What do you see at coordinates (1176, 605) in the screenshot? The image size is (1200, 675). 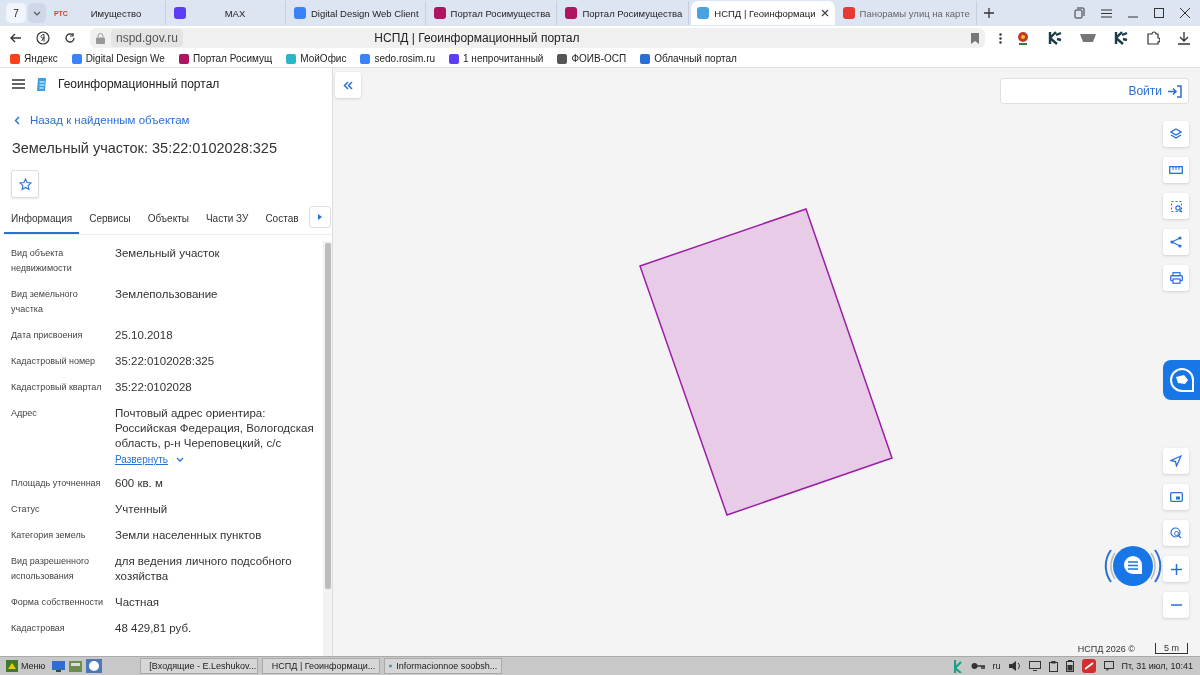 I see `zoom-out-button` at bounding box center [1176, 605].